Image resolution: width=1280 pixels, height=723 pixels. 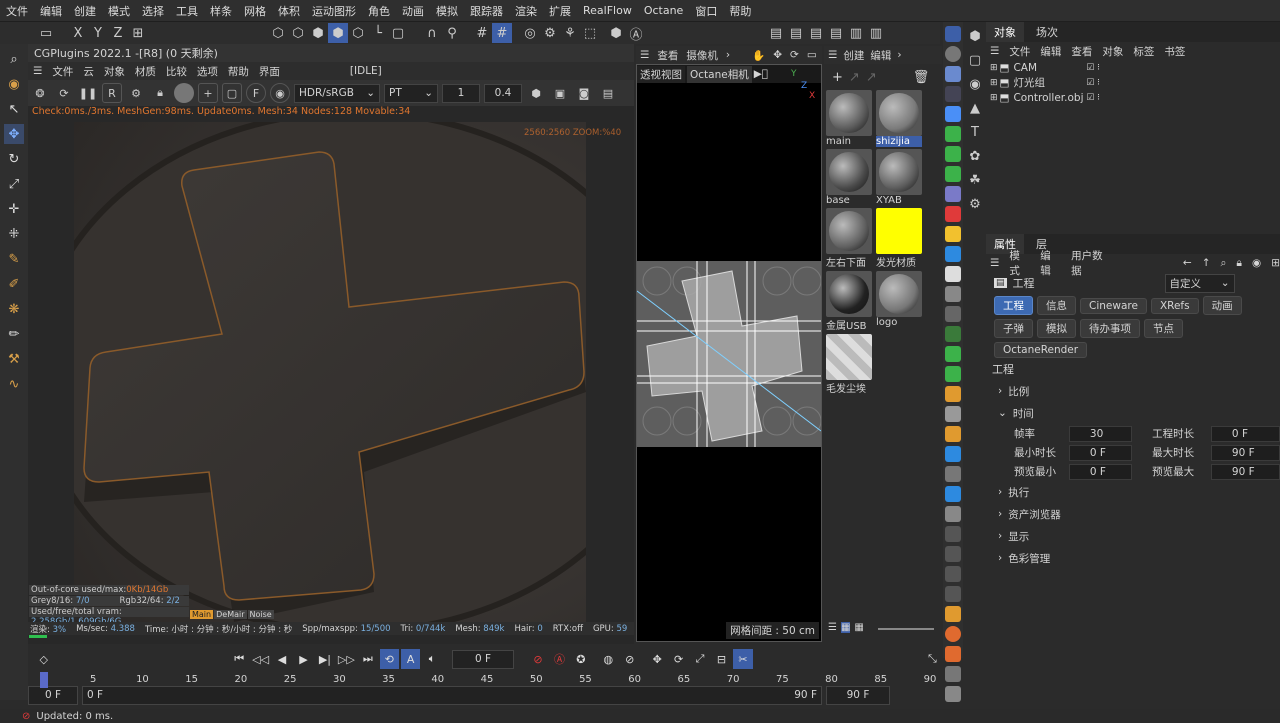 I want to click on obj-menu-object: 对象, so click(x=1112, y=51).